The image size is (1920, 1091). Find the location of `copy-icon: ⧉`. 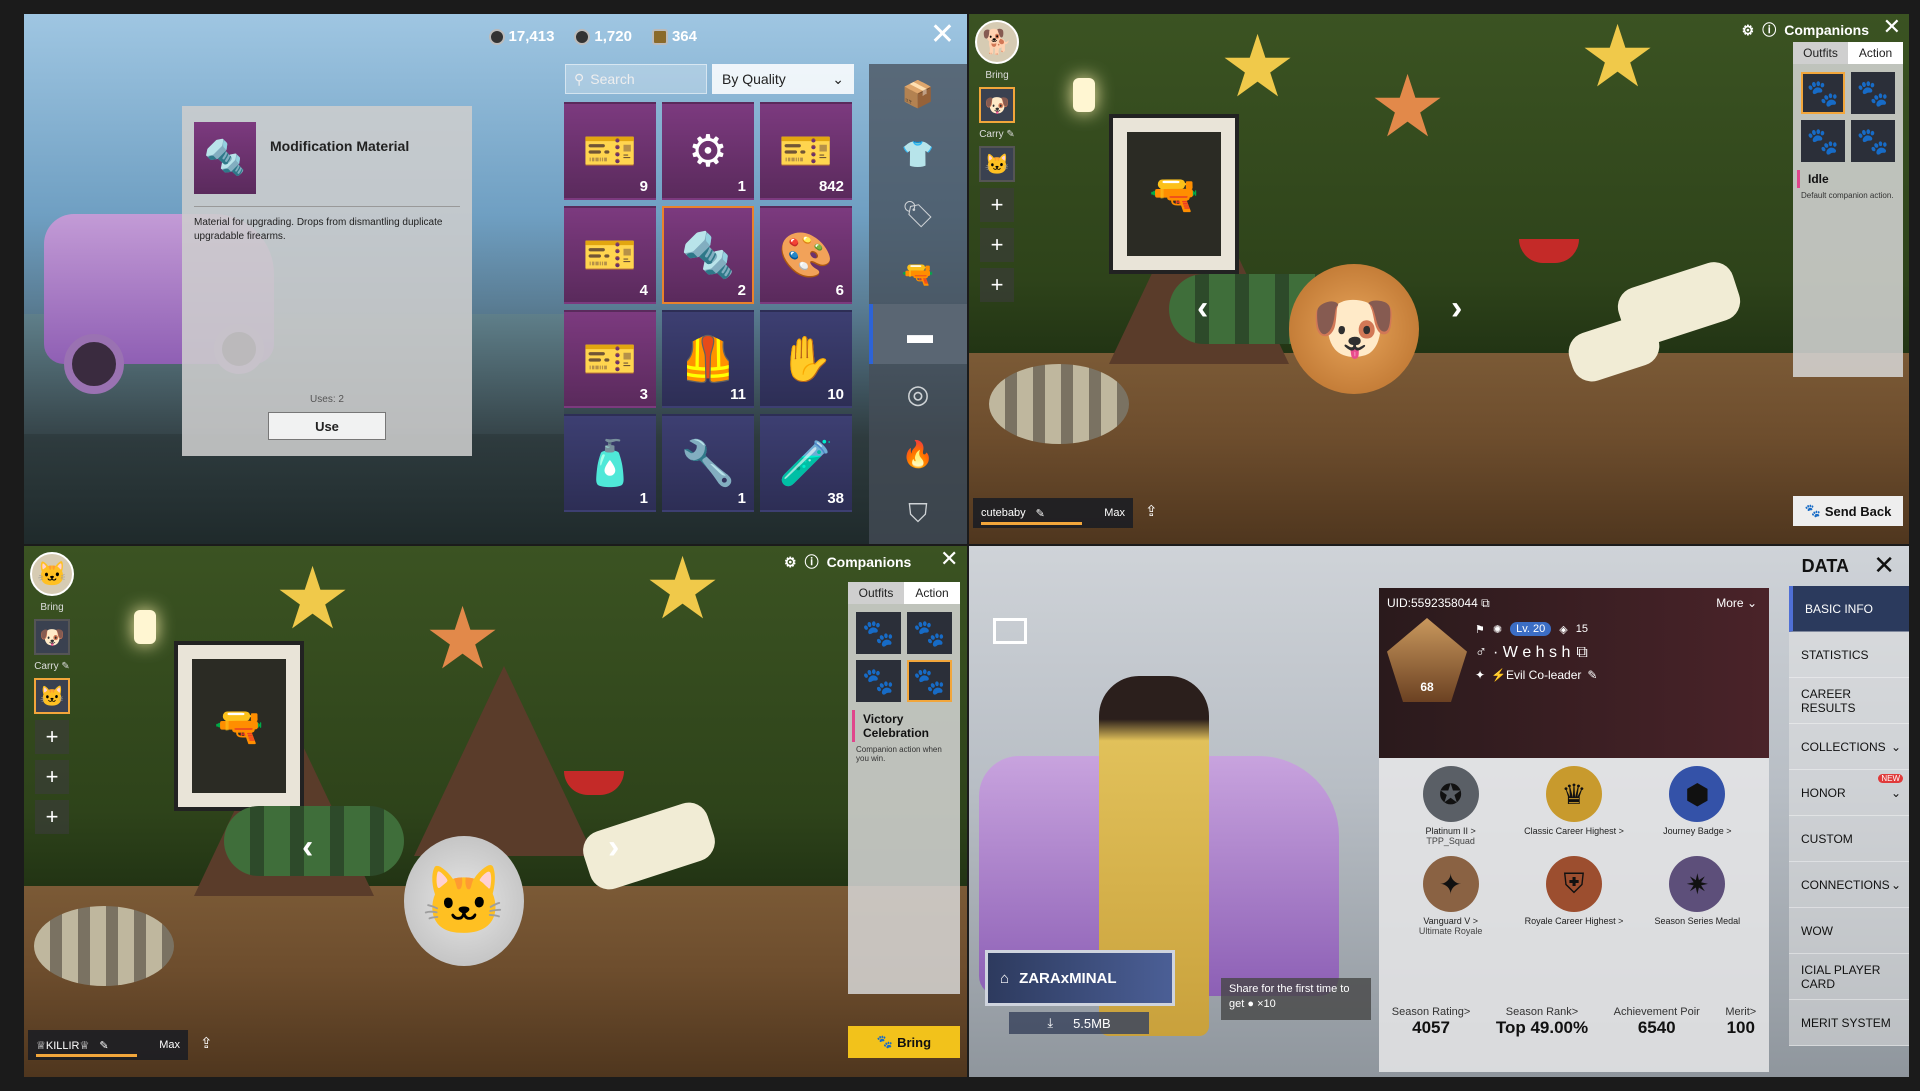

copy-icon: ⧉ is located at coordinates (1581, 653).